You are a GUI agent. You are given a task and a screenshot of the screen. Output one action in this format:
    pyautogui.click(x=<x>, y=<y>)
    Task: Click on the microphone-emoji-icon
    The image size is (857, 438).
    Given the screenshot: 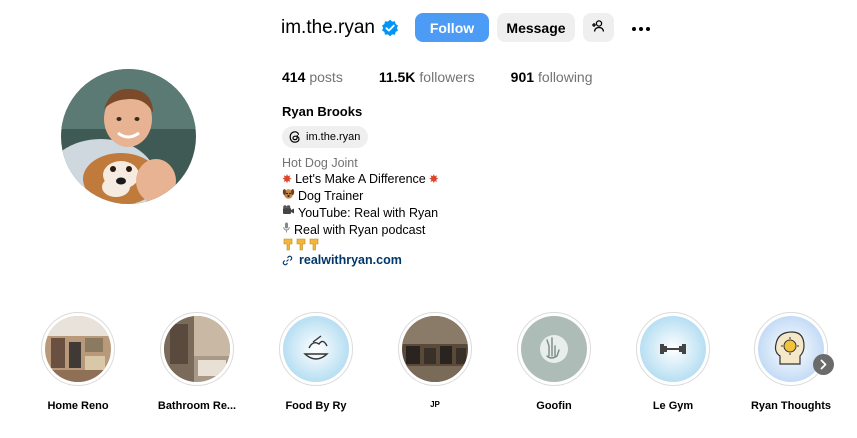 What is the action you would take?
    pyautogui.click(x=286, y=229)
    